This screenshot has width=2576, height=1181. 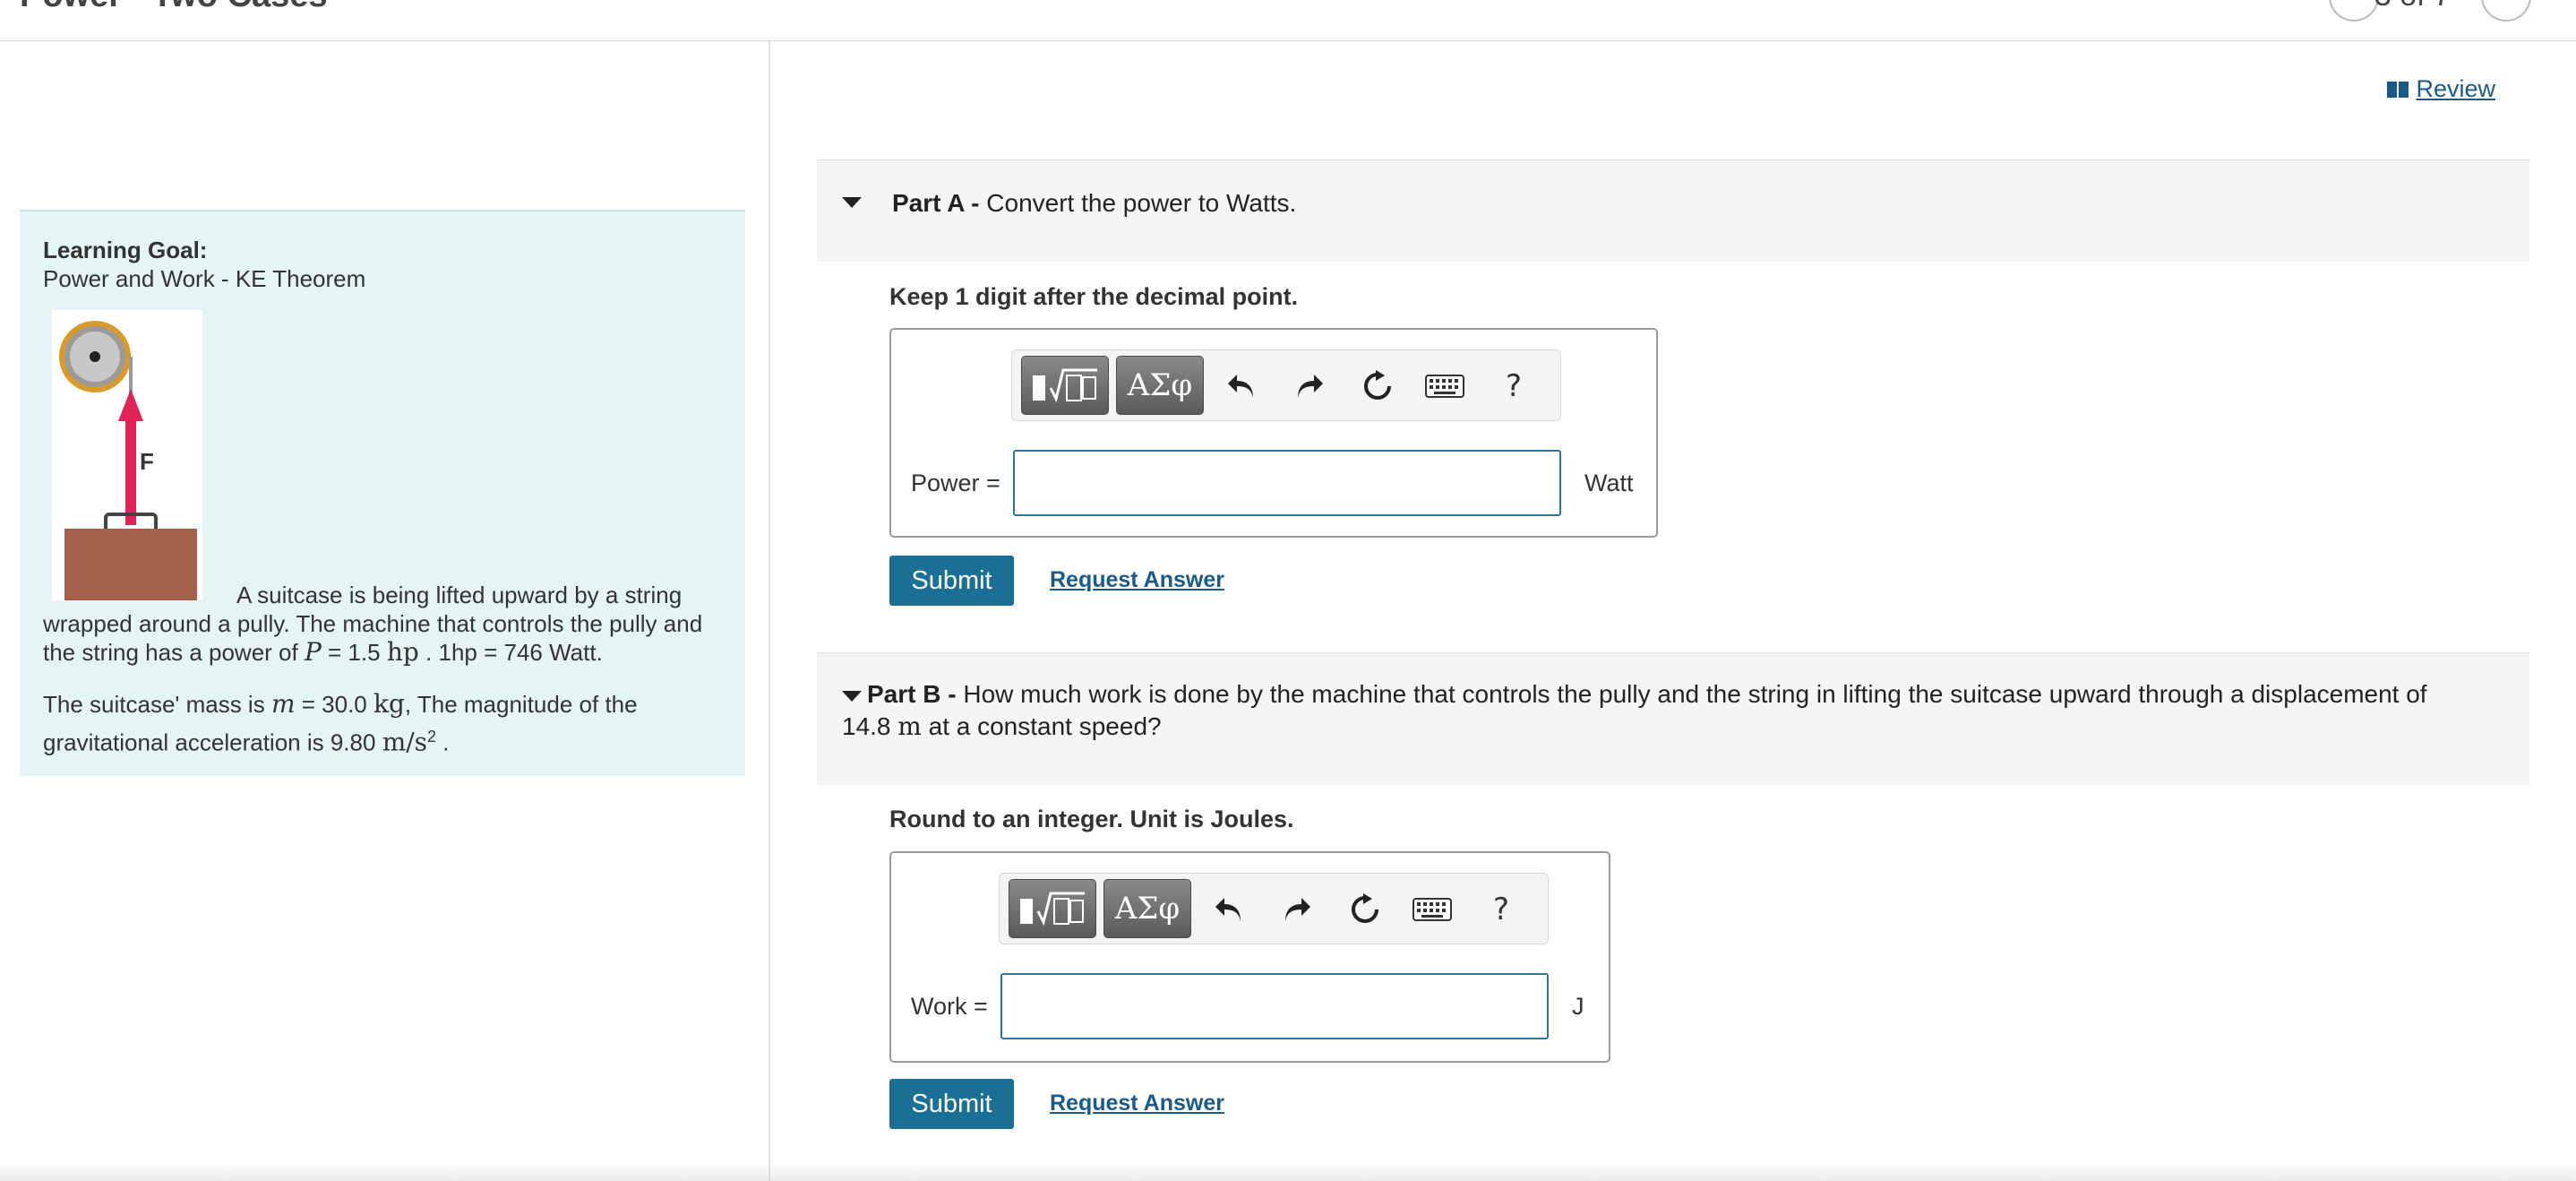 I want to click on column-divider, so click(x=769, y=611).